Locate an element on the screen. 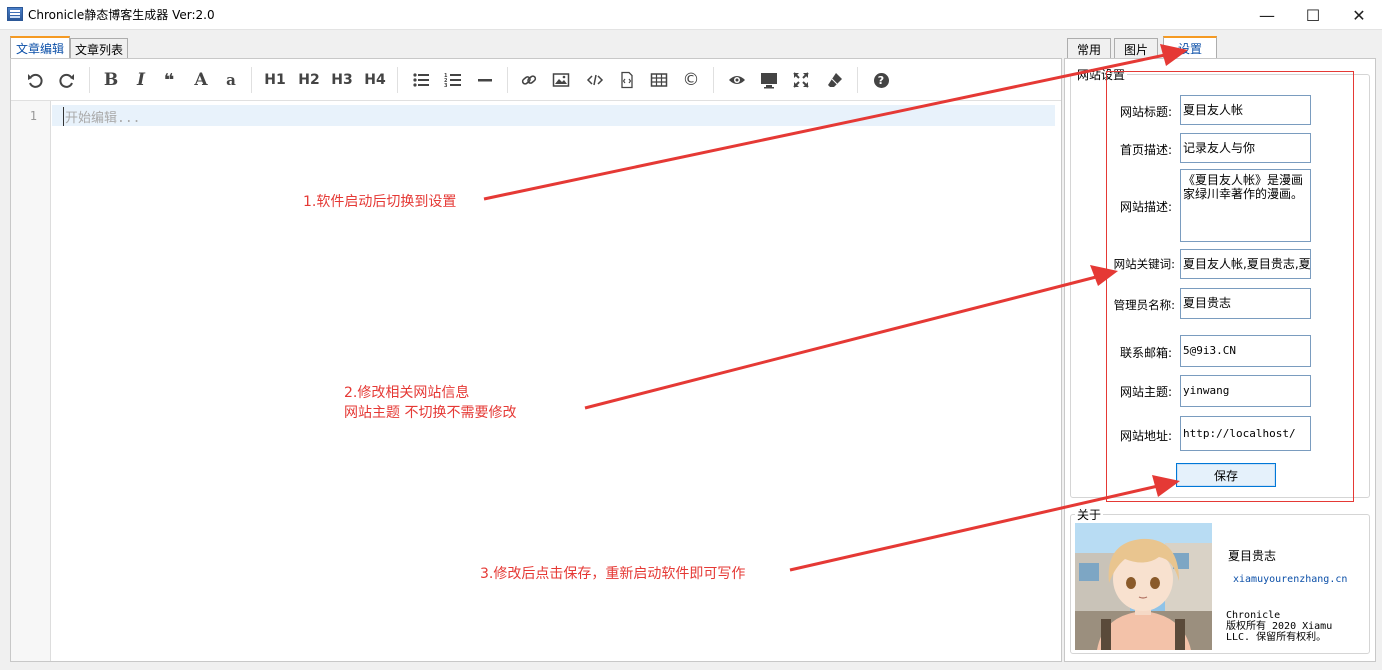 This screenshot has height=670, width=1382. editor-toolbar: B I ❝ A a H1 H2 H3 H4 123 © ? is located at coordinates (536, 80).